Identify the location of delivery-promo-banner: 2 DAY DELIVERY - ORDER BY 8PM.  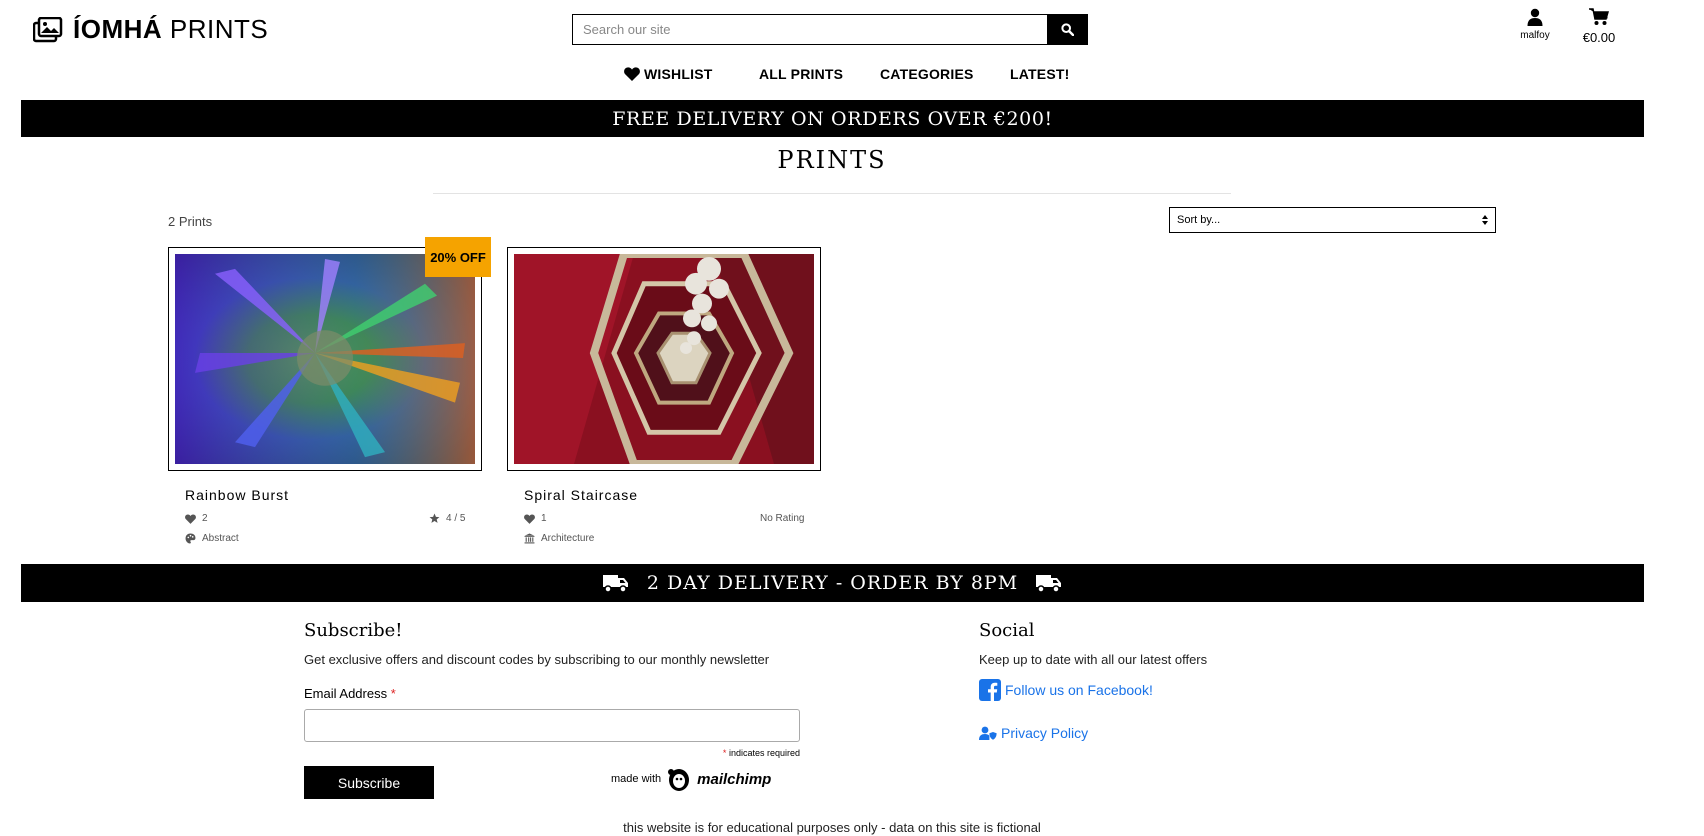
(832, 583).